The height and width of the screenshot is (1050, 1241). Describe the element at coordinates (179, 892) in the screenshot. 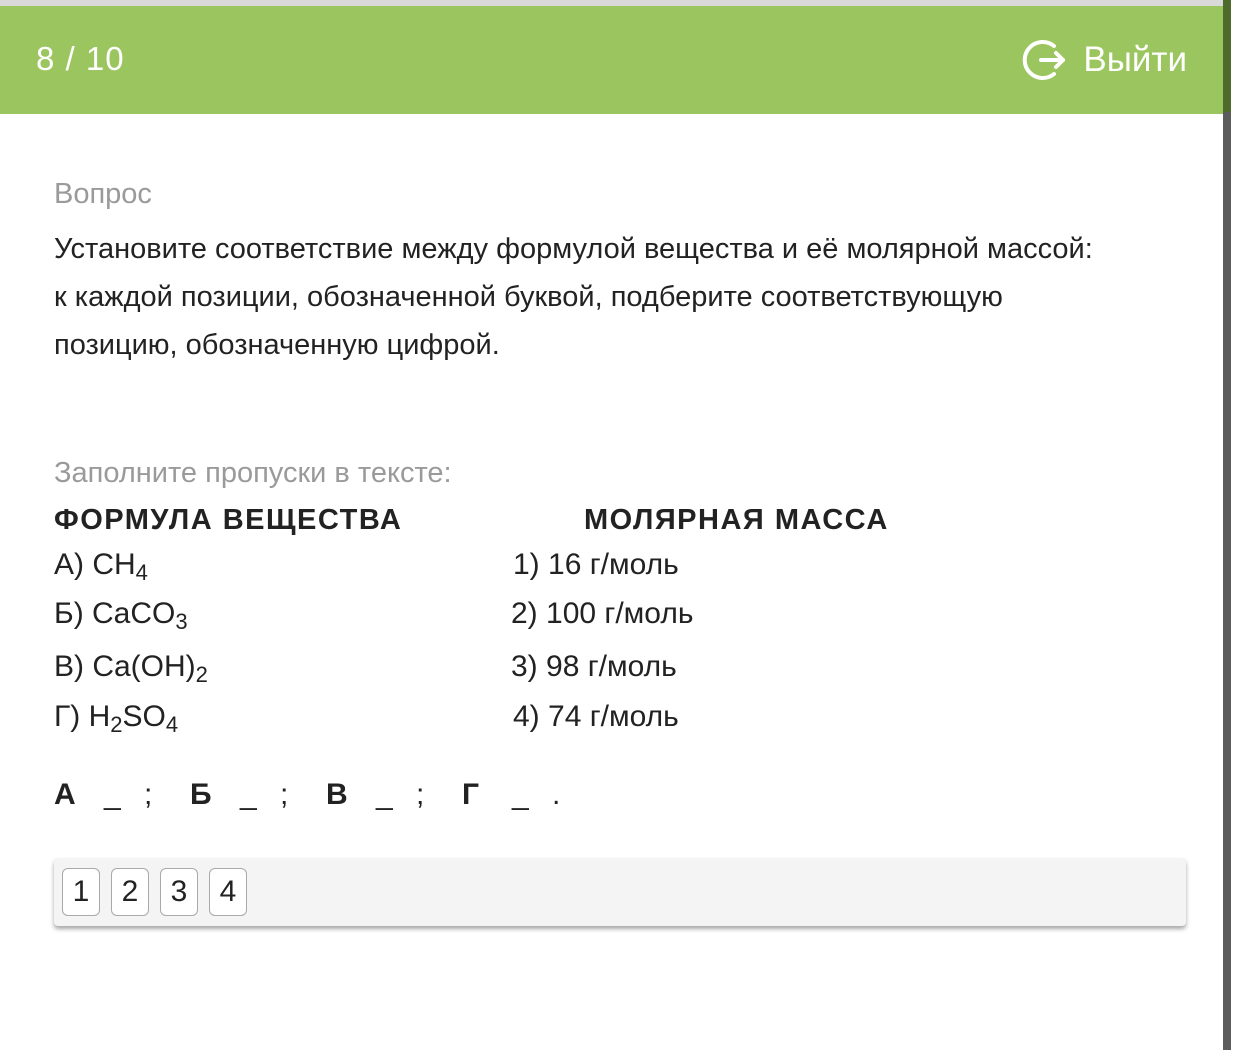

I see `option-chip-3: 3` at that location.